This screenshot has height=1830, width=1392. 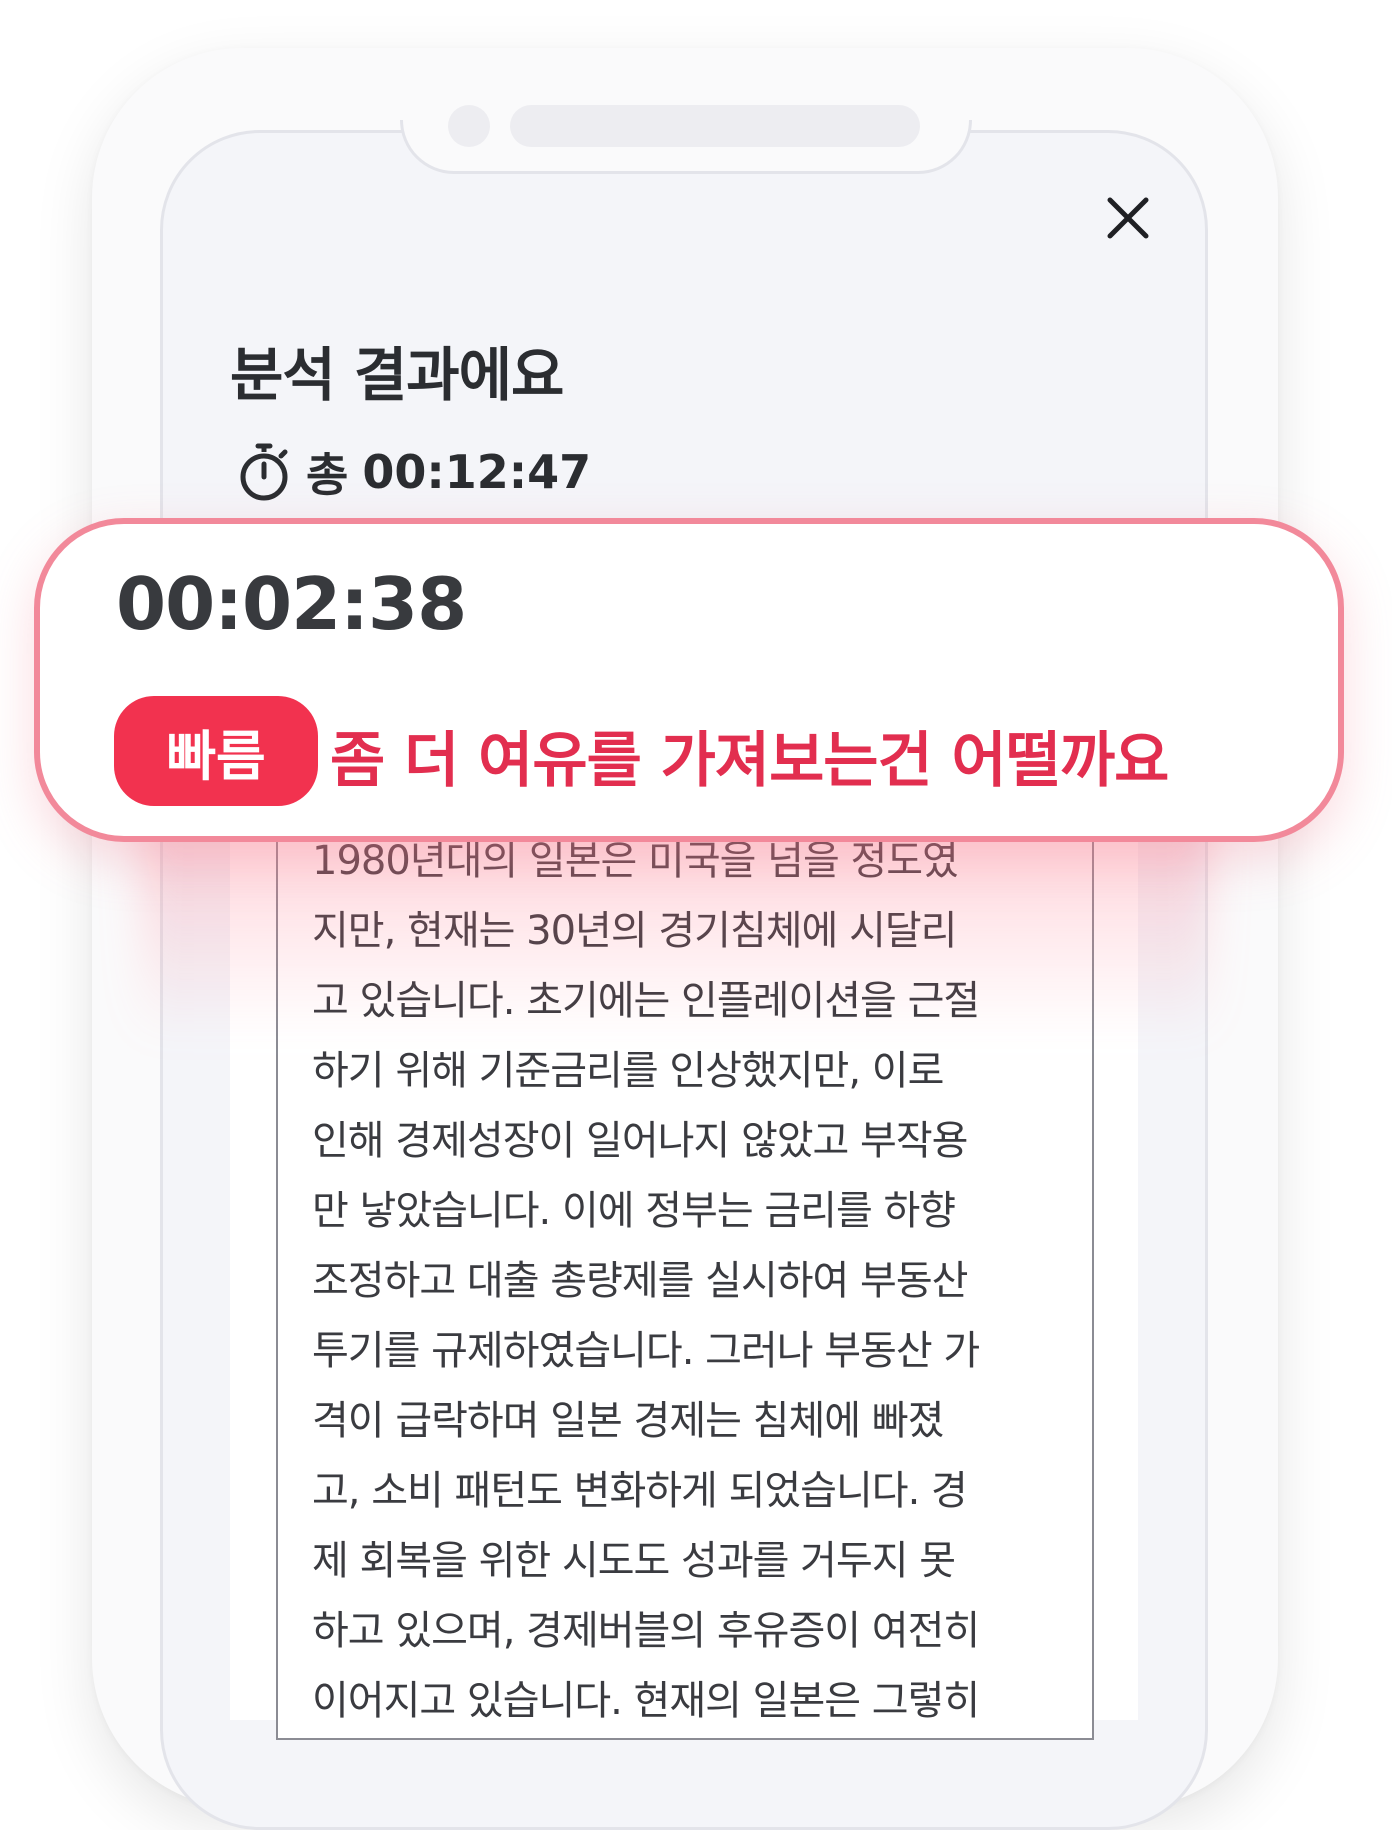 I want to click on advice-message: 좀 더 여유를 가져보는건 어떨까요, so click(x=749, y=761).